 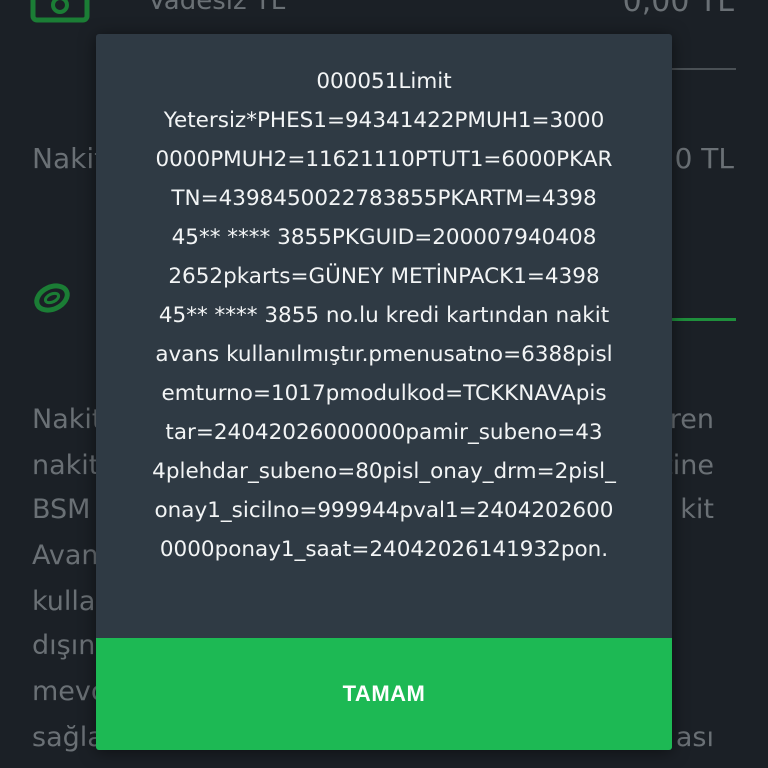 What do you see at coordinates (69, 691) in the screenshot?
I see `paragraph-line: mevc` at bounding box center [69, 691].